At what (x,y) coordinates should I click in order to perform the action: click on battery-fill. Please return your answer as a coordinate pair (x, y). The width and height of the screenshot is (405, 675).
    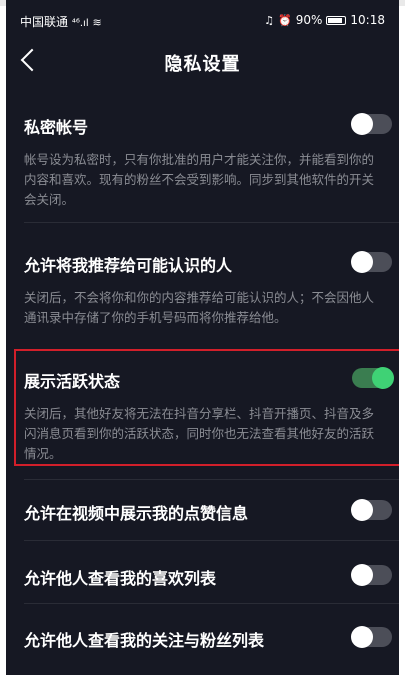
    Looking at the image, I should click on (335, 20).